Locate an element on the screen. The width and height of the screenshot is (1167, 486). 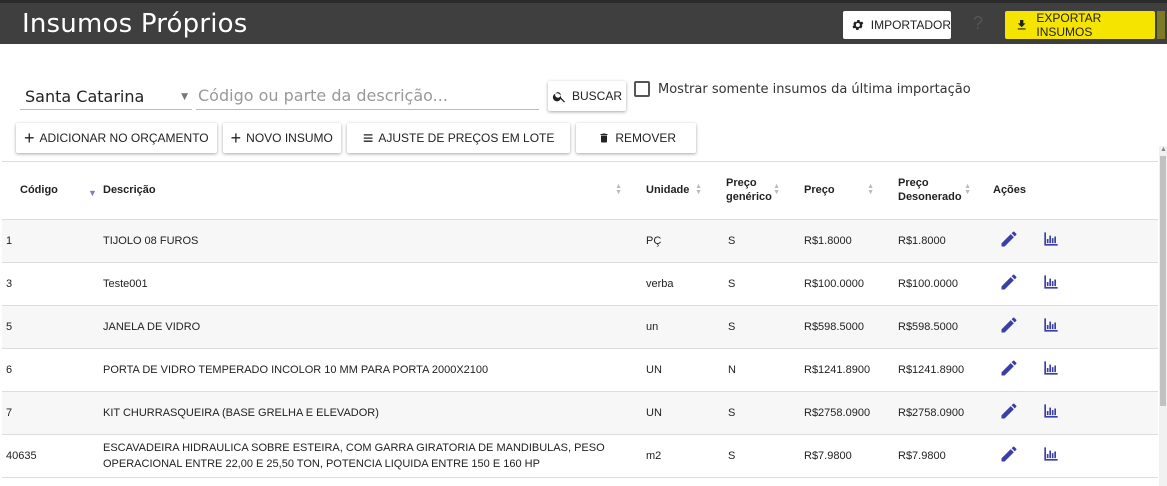
cell-desonerado: R$1.8000 is located at coordinates (930, 241).